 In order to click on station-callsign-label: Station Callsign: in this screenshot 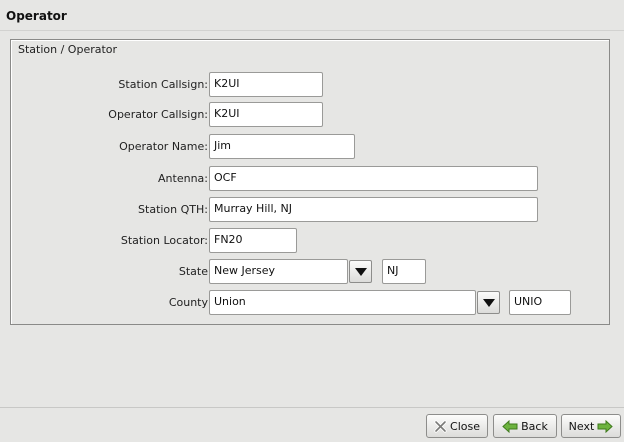, I will do `click(163, 84)`.